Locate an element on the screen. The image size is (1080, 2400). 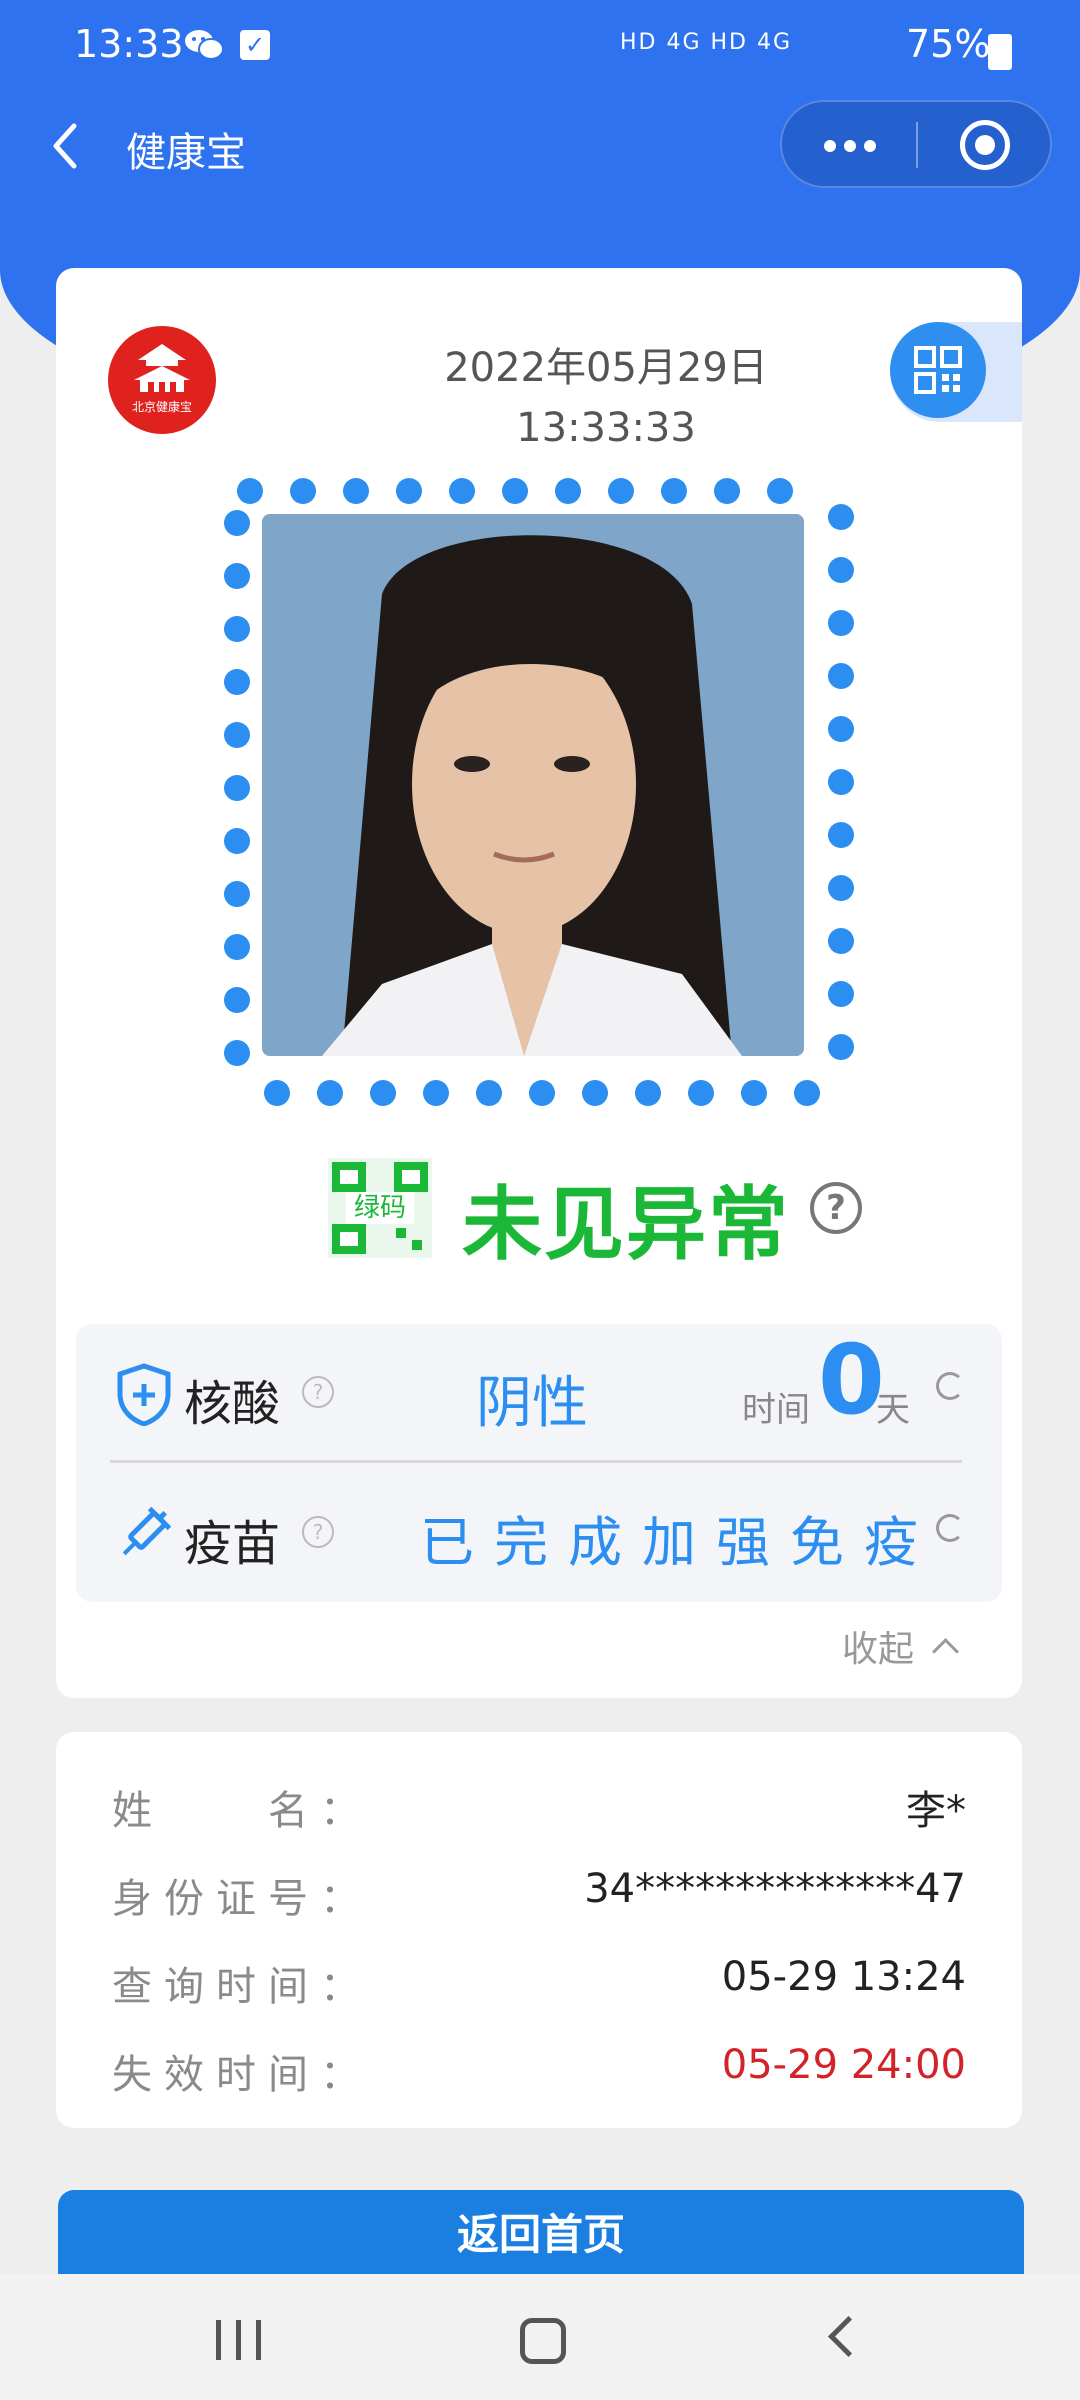
vaccine-row: 疫苗 ? 已完成加强免疫 is located at coordinates (539, 1532).